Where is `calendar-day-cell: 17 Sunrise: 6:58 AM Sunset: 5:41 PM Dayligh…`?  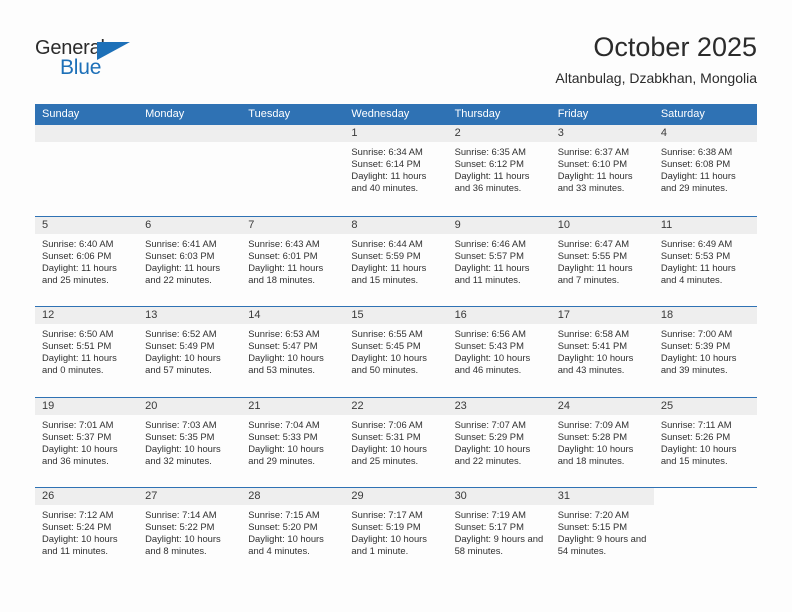 calendar-day-cell: 17 Sunrise: 6:58 AM Sunset: 5:41 PM Dayligh… is located at coordinates (602, 352).